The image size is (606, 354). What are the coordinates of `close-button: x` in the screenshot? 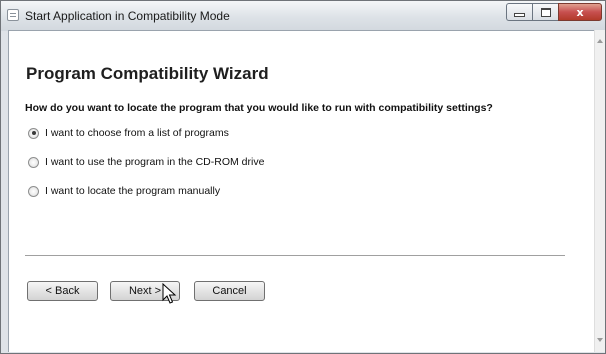 It's located at (580, 12).